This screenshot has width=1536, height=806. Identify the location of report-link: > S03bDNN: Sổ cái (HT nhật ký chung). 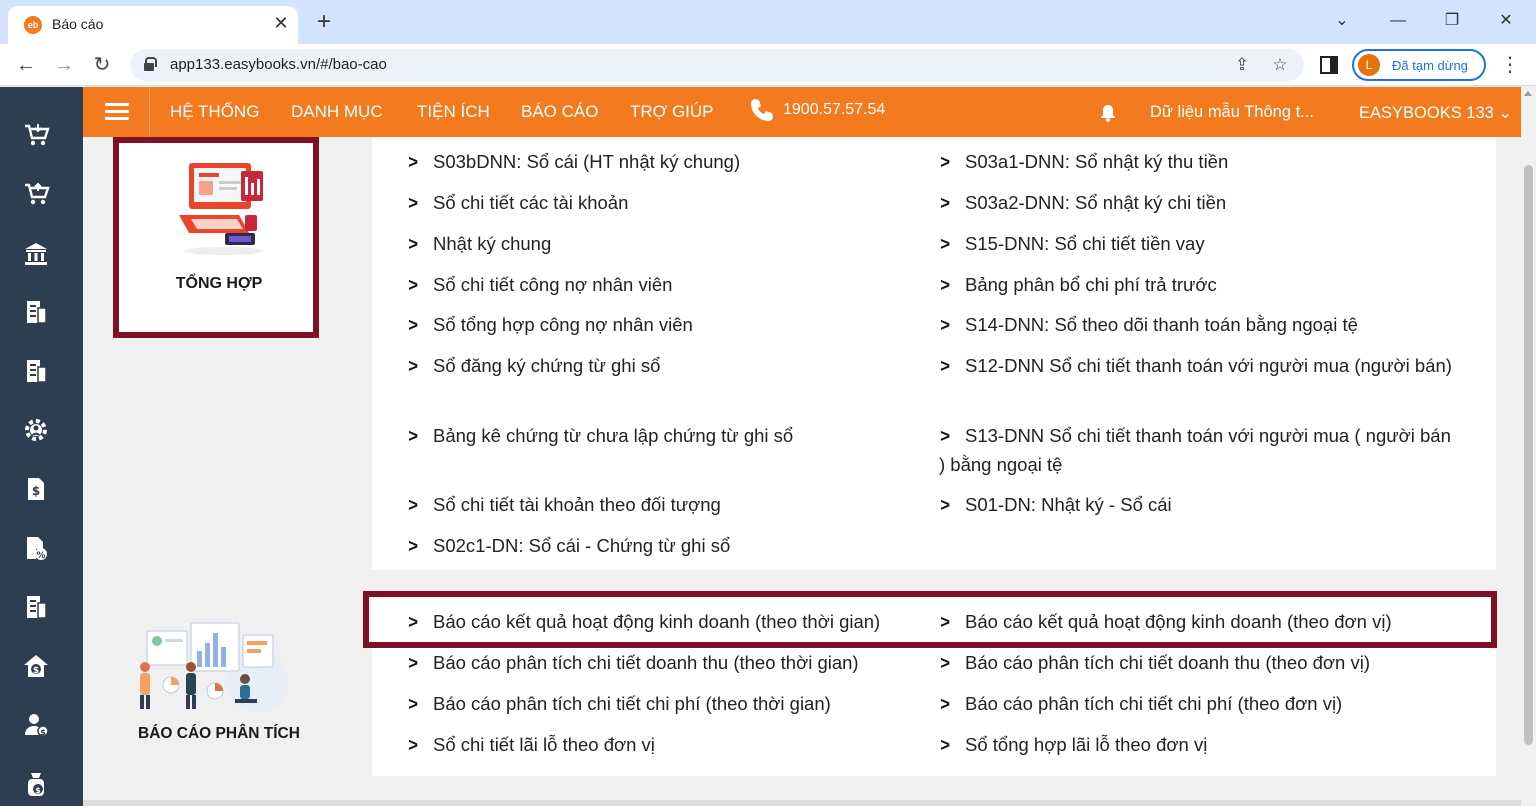
(573, 161).